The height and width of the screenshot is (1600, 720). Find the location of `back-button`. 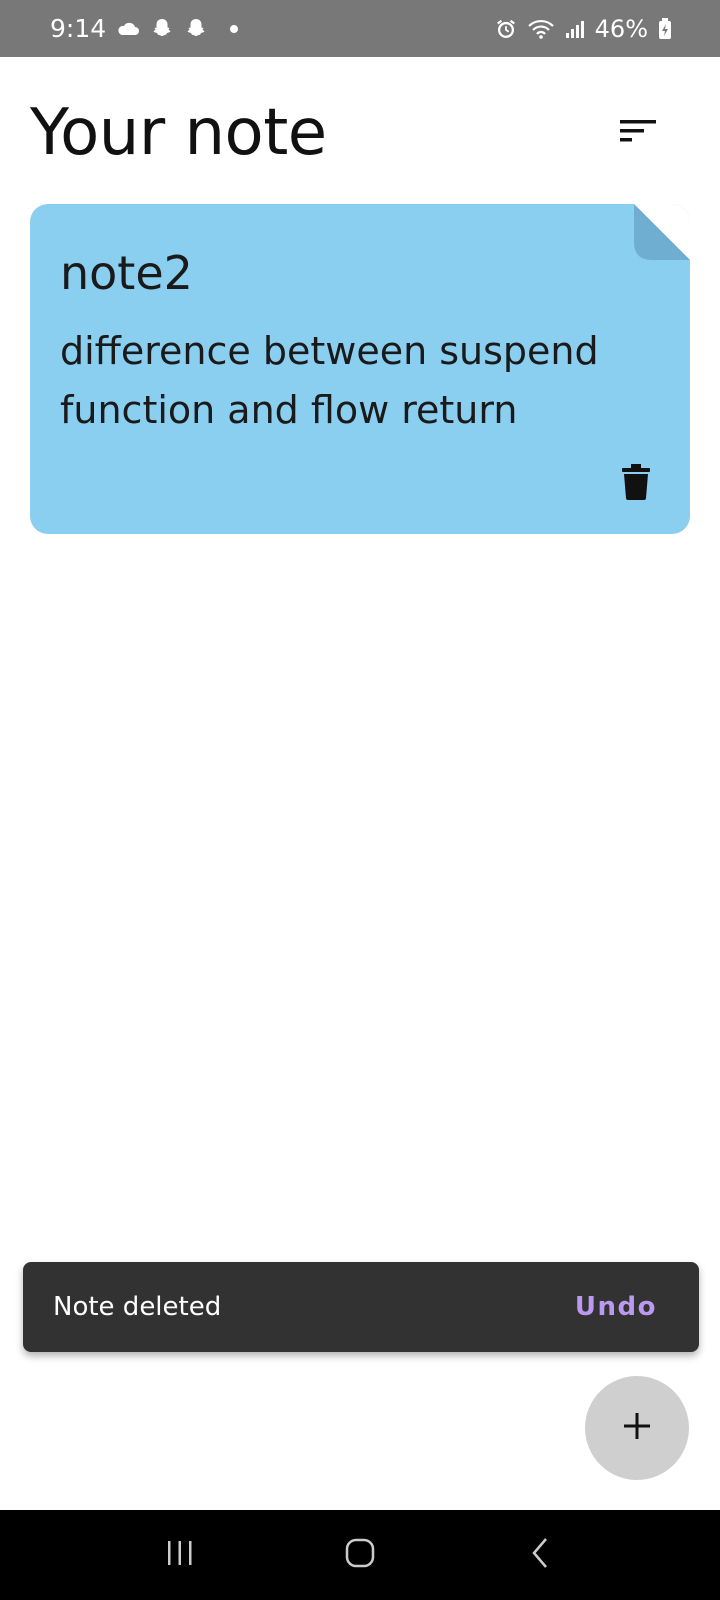

back-button is located at coordinates (540, 1555).